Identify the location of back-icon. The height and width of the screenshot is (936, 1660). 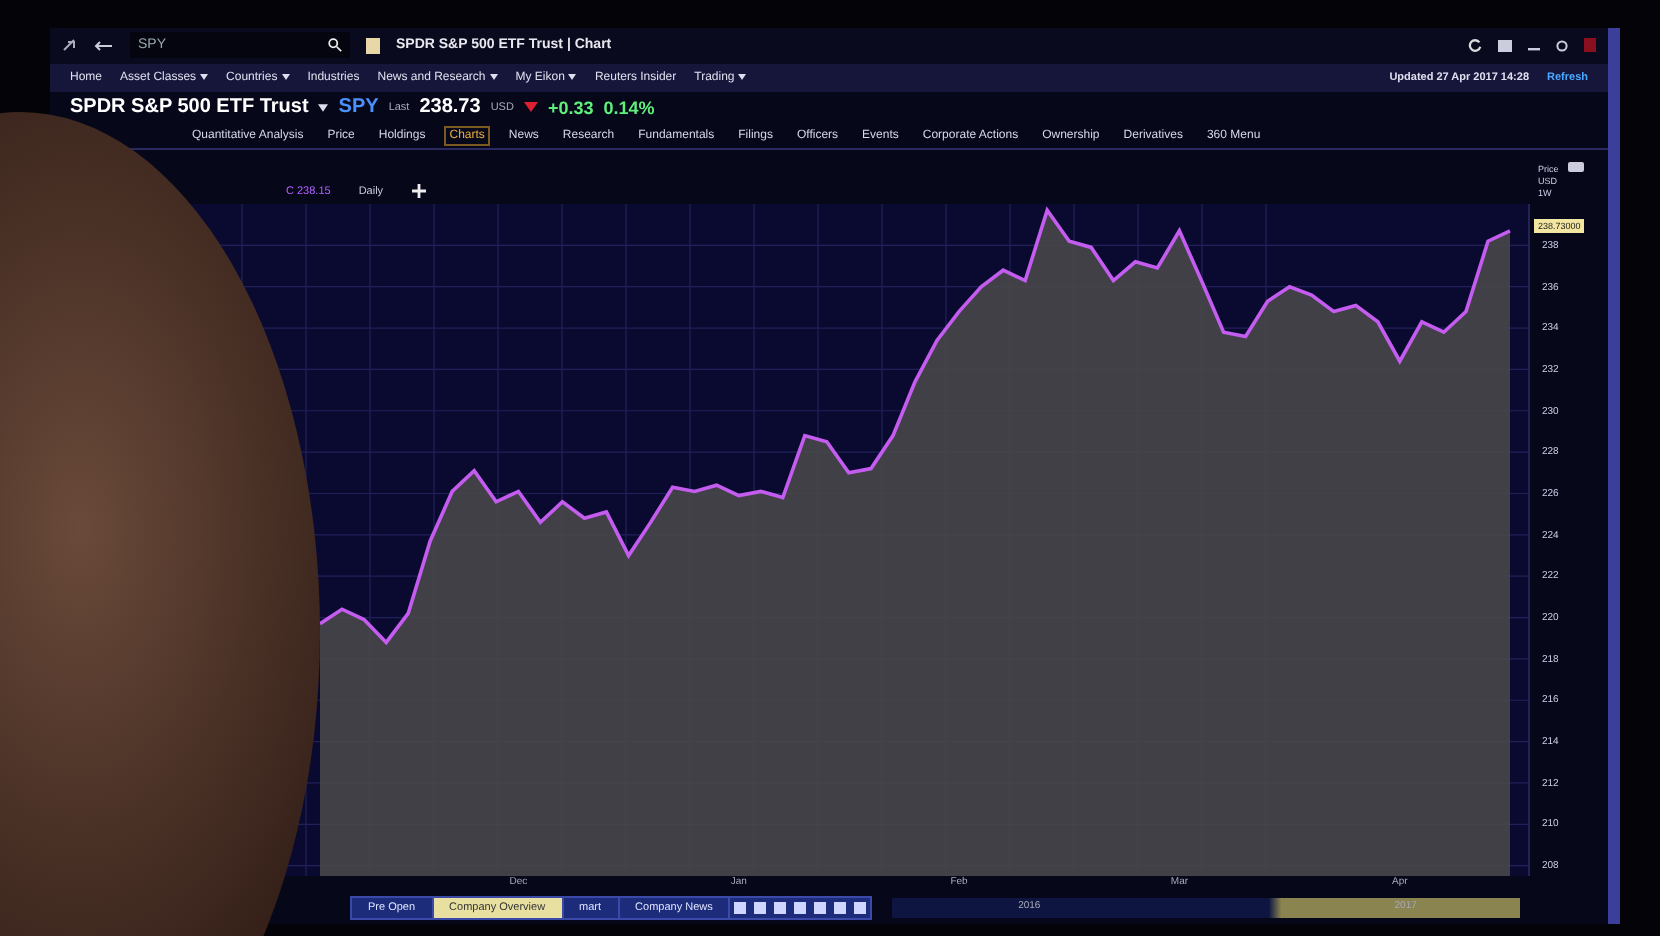
(104, 45).